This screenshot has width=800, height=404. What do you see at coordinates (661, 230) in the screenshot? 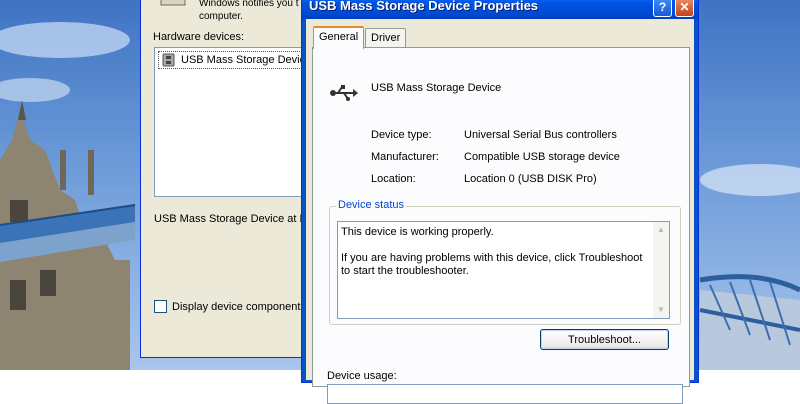
I see `scroll-up-icon: ▲` at bounding box center [661, 230].